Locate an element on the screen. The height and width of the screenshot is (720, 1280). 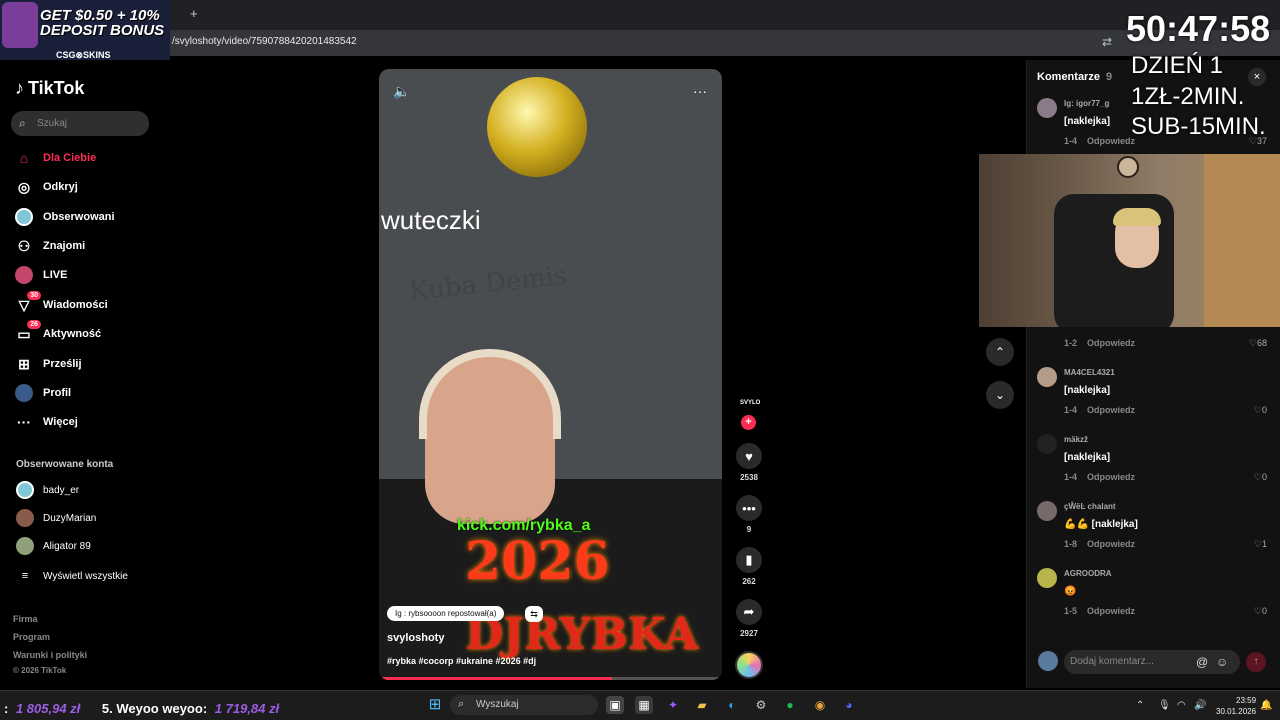
translate-icon: ⇄ is located at coordinates (1107, 42).